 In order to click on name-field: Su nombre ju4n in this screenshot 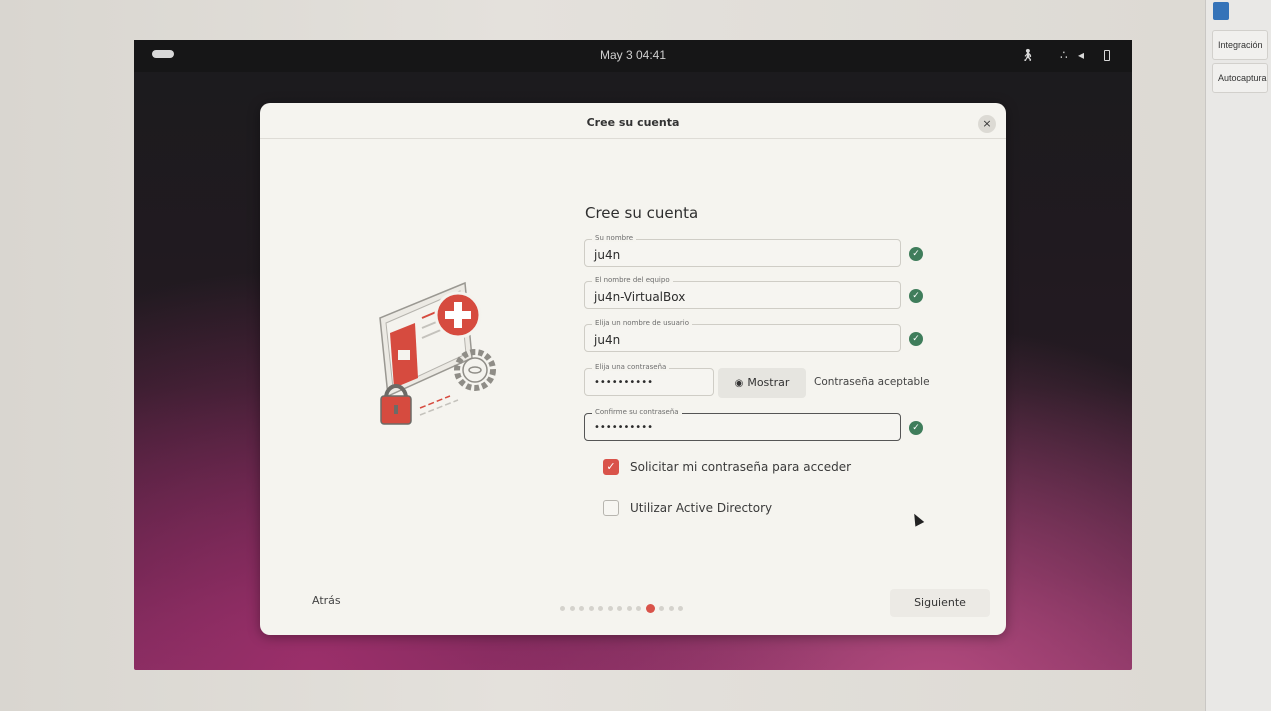, I will do `click(742, 250)`.